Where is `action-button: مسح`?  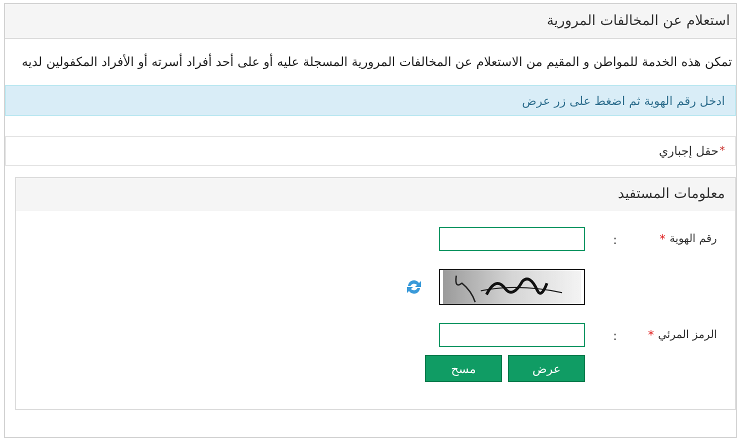
action-button: مسح is located at coordinates (463, 368).